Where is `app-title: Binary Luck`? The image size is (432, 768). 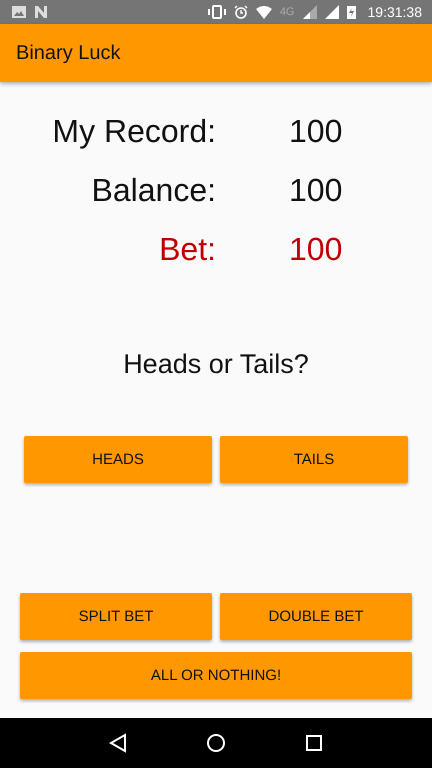
app-title: Binary Luck is located at coordinates (68, 53).